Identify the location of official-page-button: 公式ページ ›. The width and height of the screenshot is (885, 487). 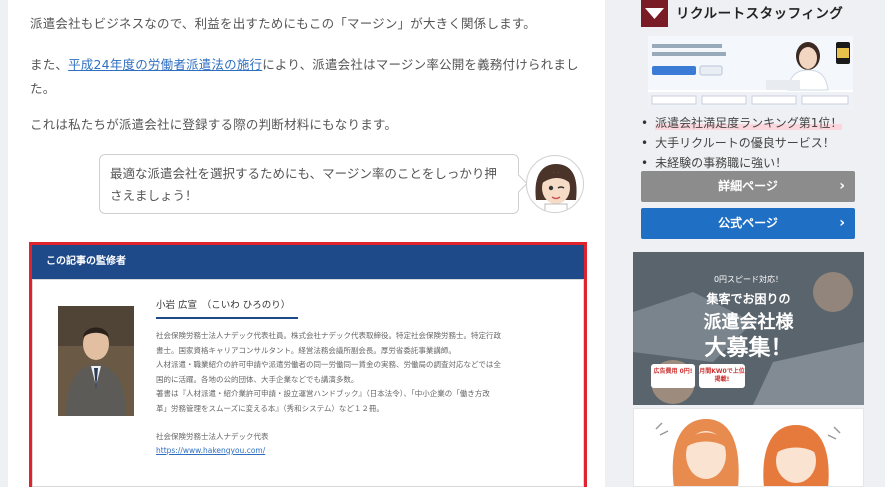
(748, 223).